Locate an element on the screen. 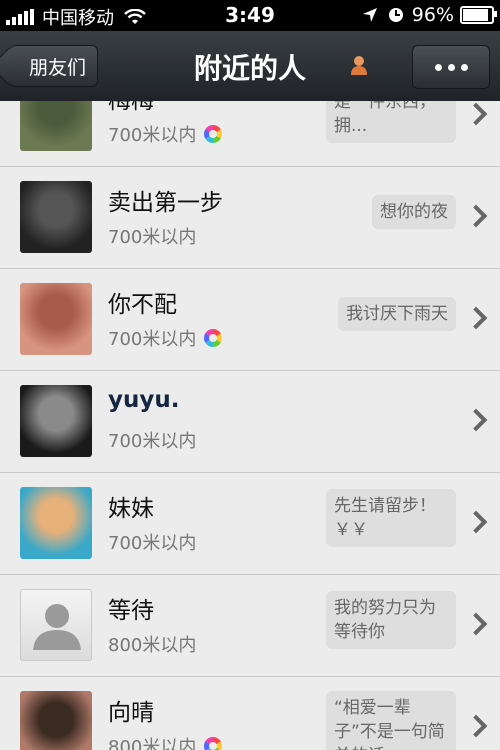 Image resolution: width=500 pixels, height=750 pixels. list-item: 你不配 700米以内 我讨厌下雨天 is located at coordinates (250, 320).